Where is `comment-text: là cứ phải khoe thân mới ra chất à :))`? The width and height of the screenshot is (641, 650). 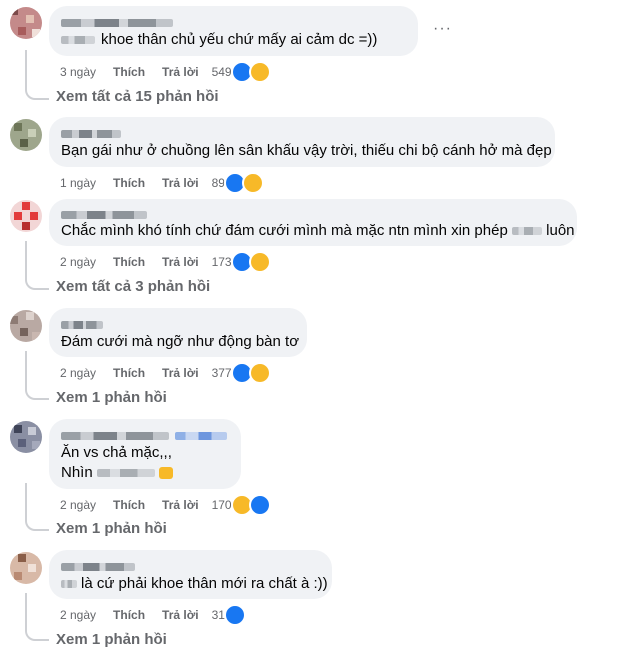
comment-text: là cứ phải khoe thân mới ra chất à :)) is located at coordinates (194, 584).